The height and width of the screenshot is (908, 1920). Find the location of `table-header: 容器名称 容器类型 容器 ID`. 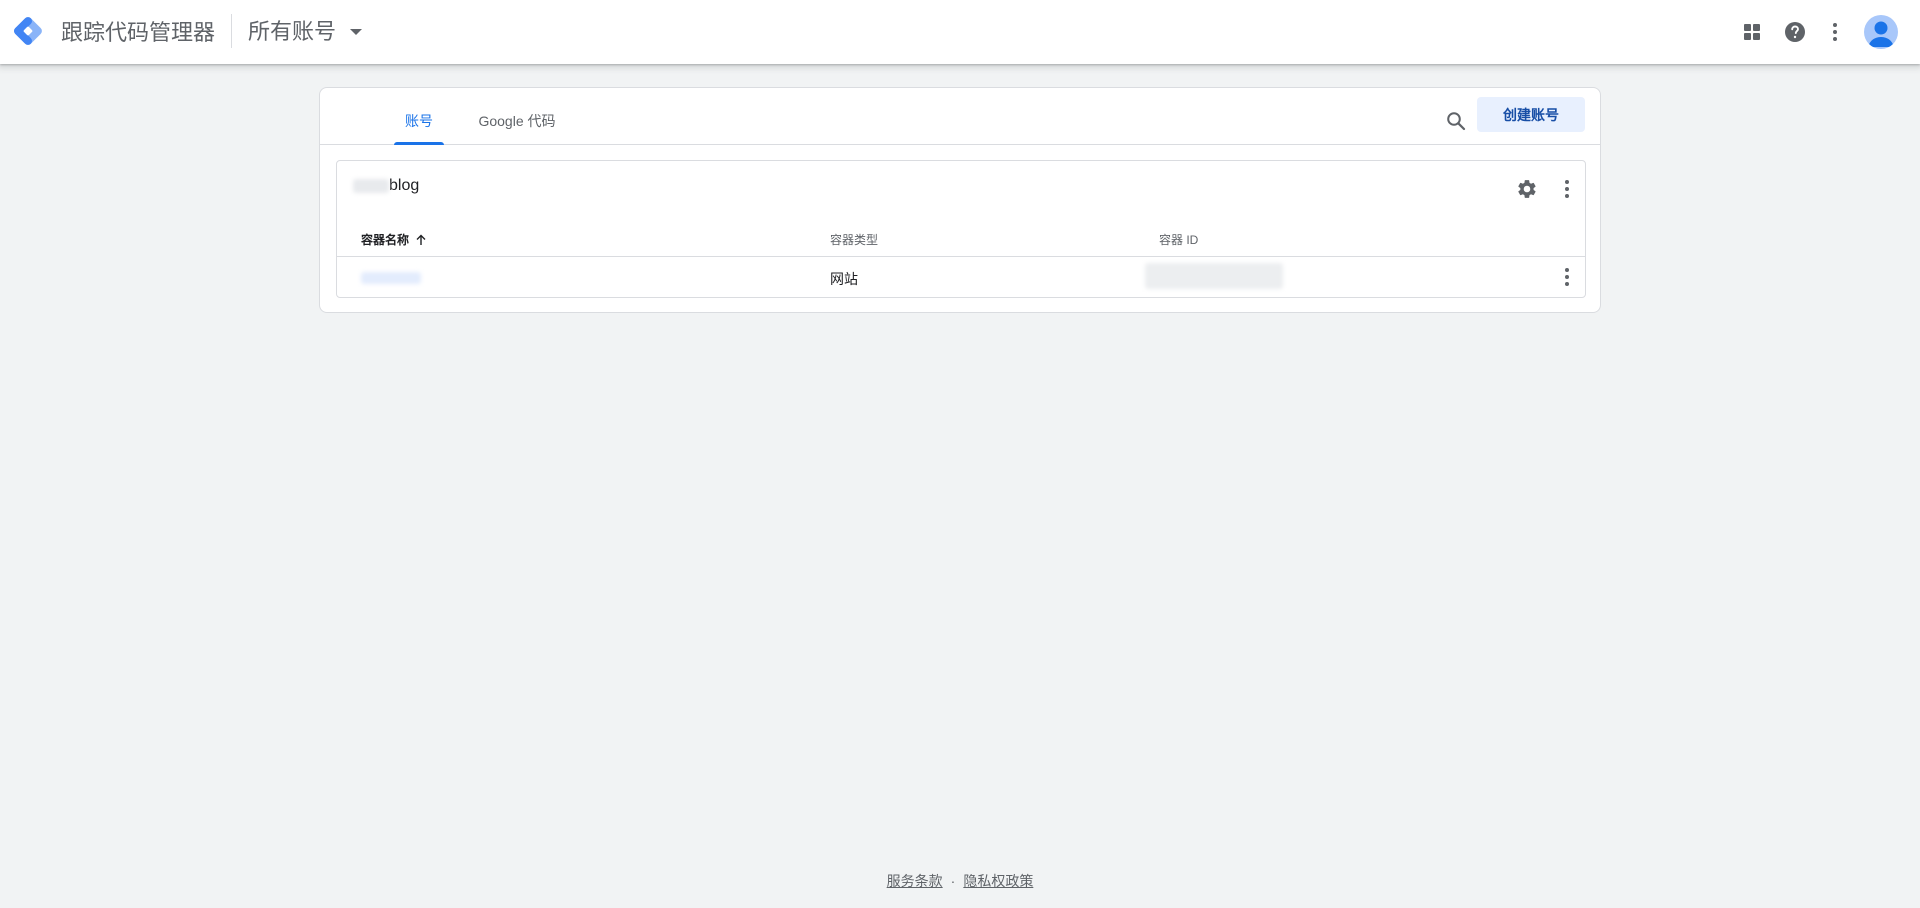

table-header: 容器名称 容器类型 容器 ID is located at coordinates (961, 237).